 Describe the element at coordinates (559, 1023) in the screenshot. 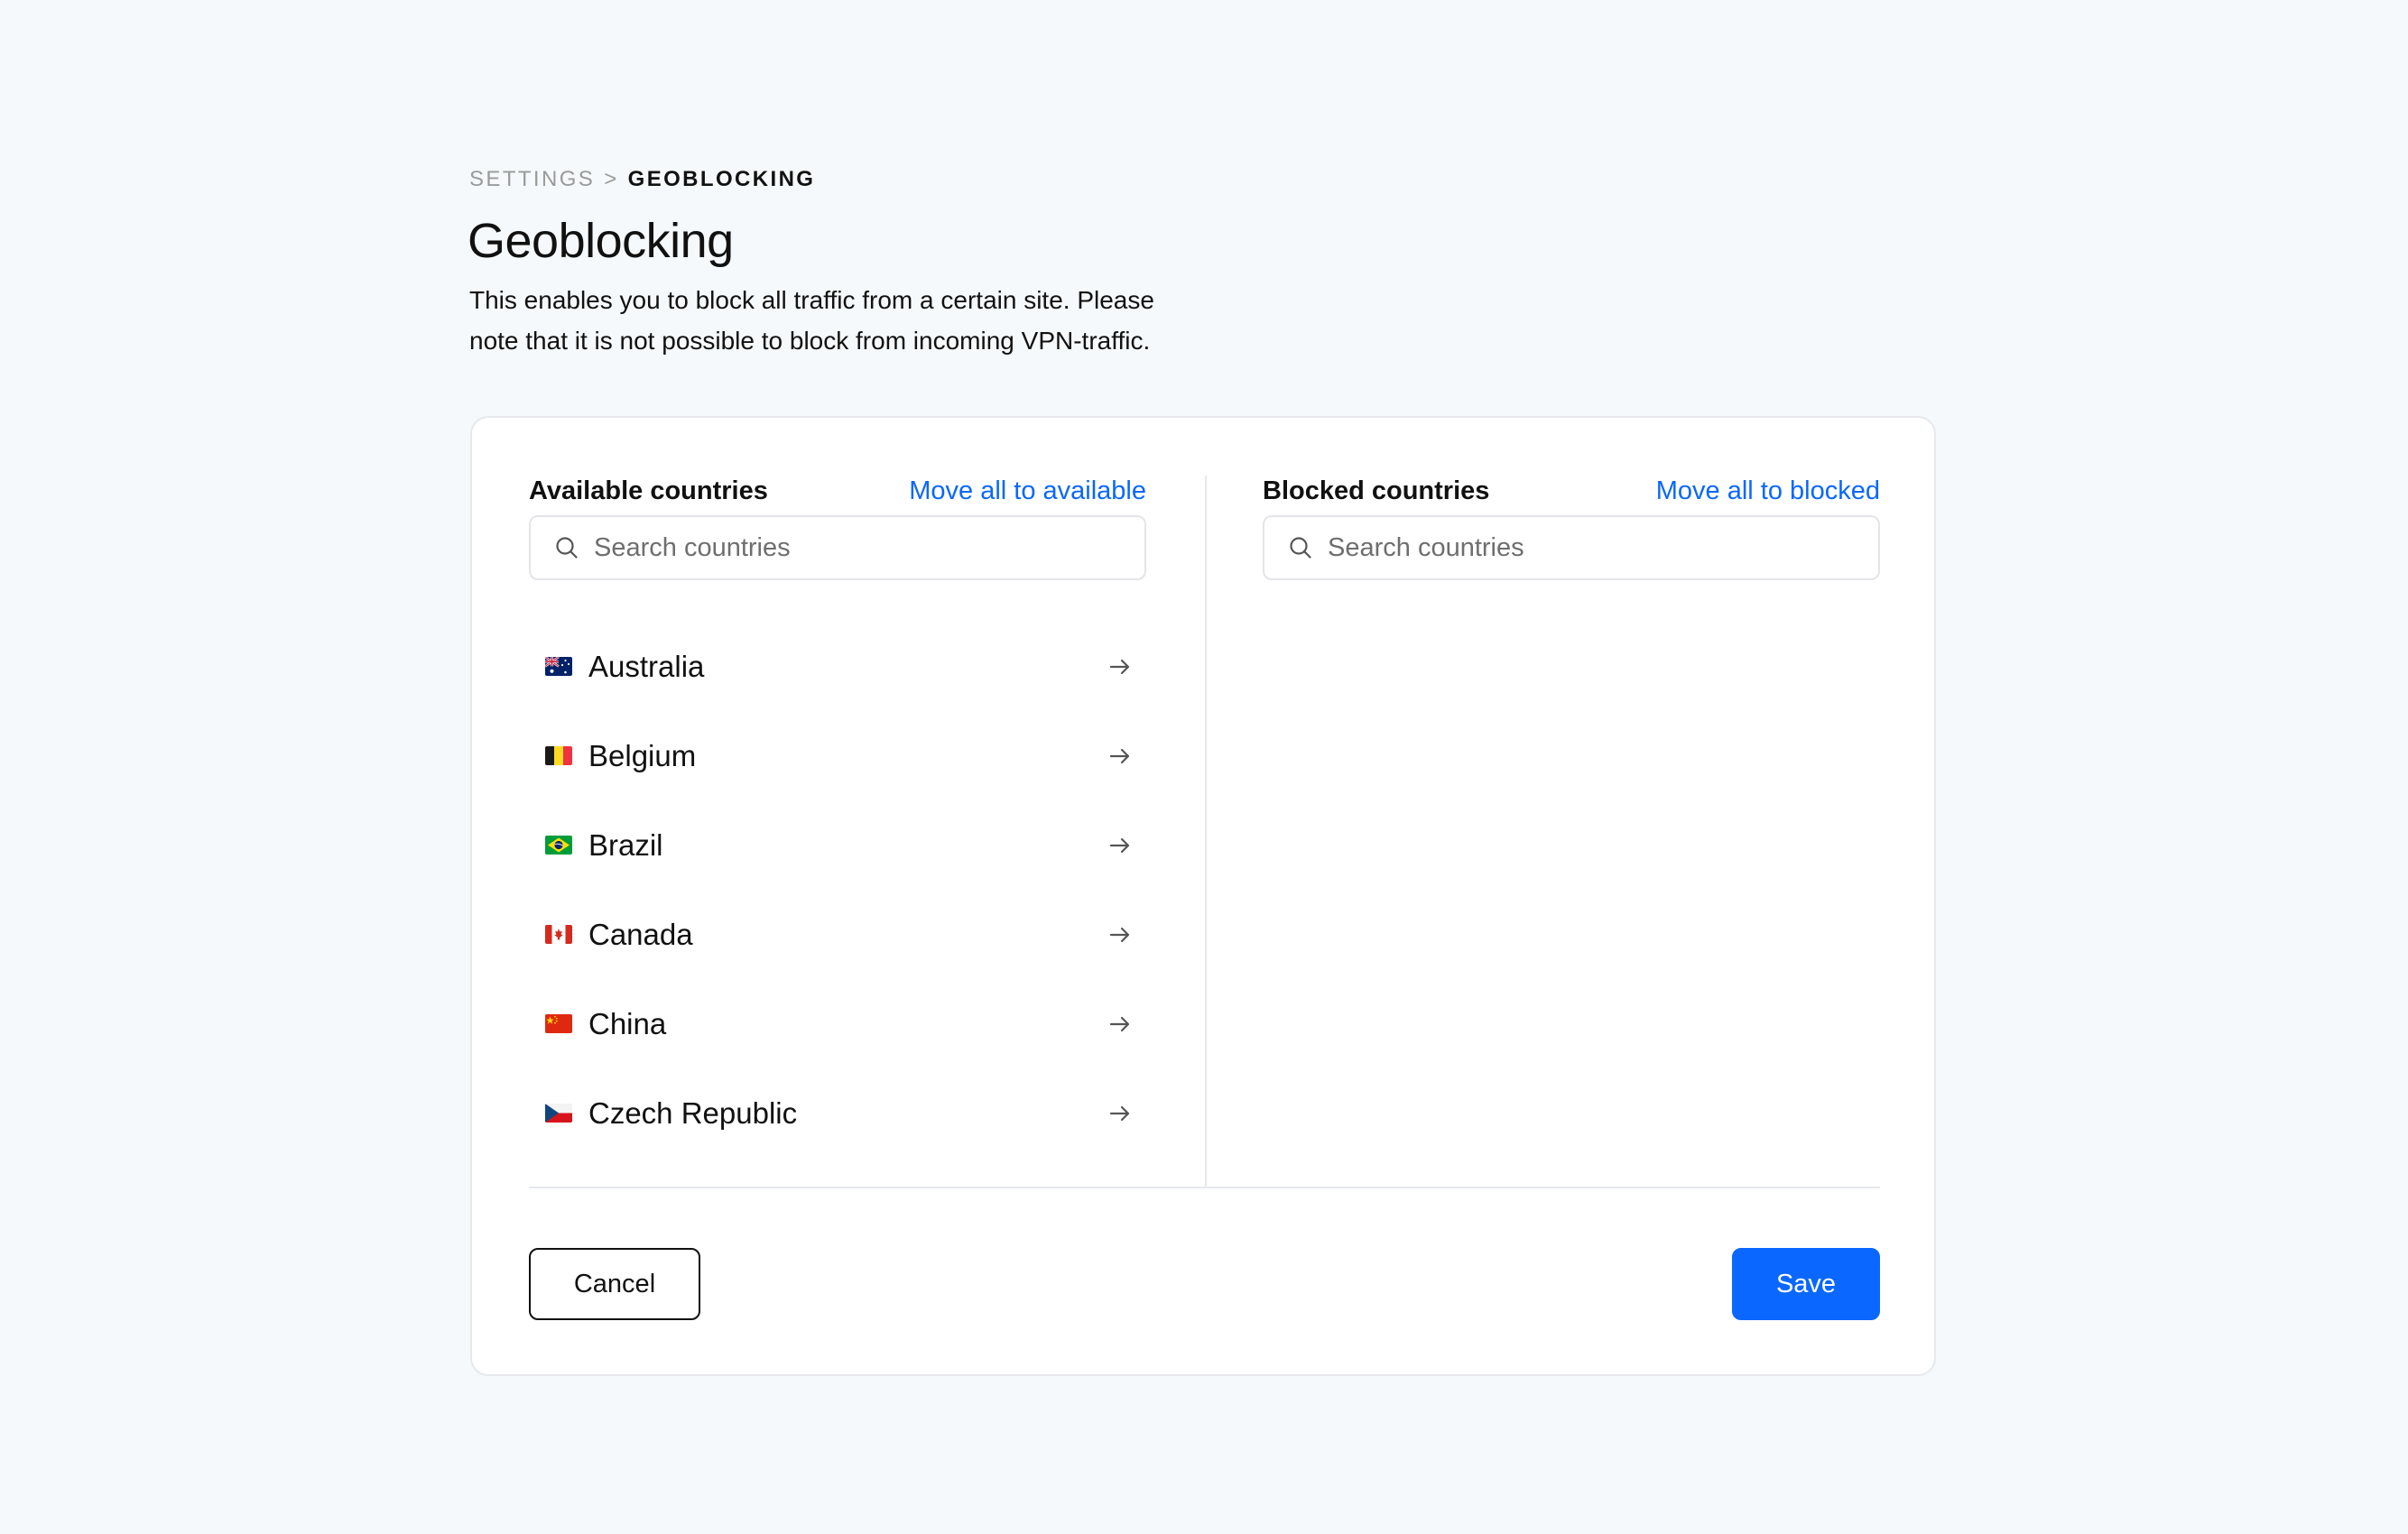

I see `china-flag-icon` at that location.